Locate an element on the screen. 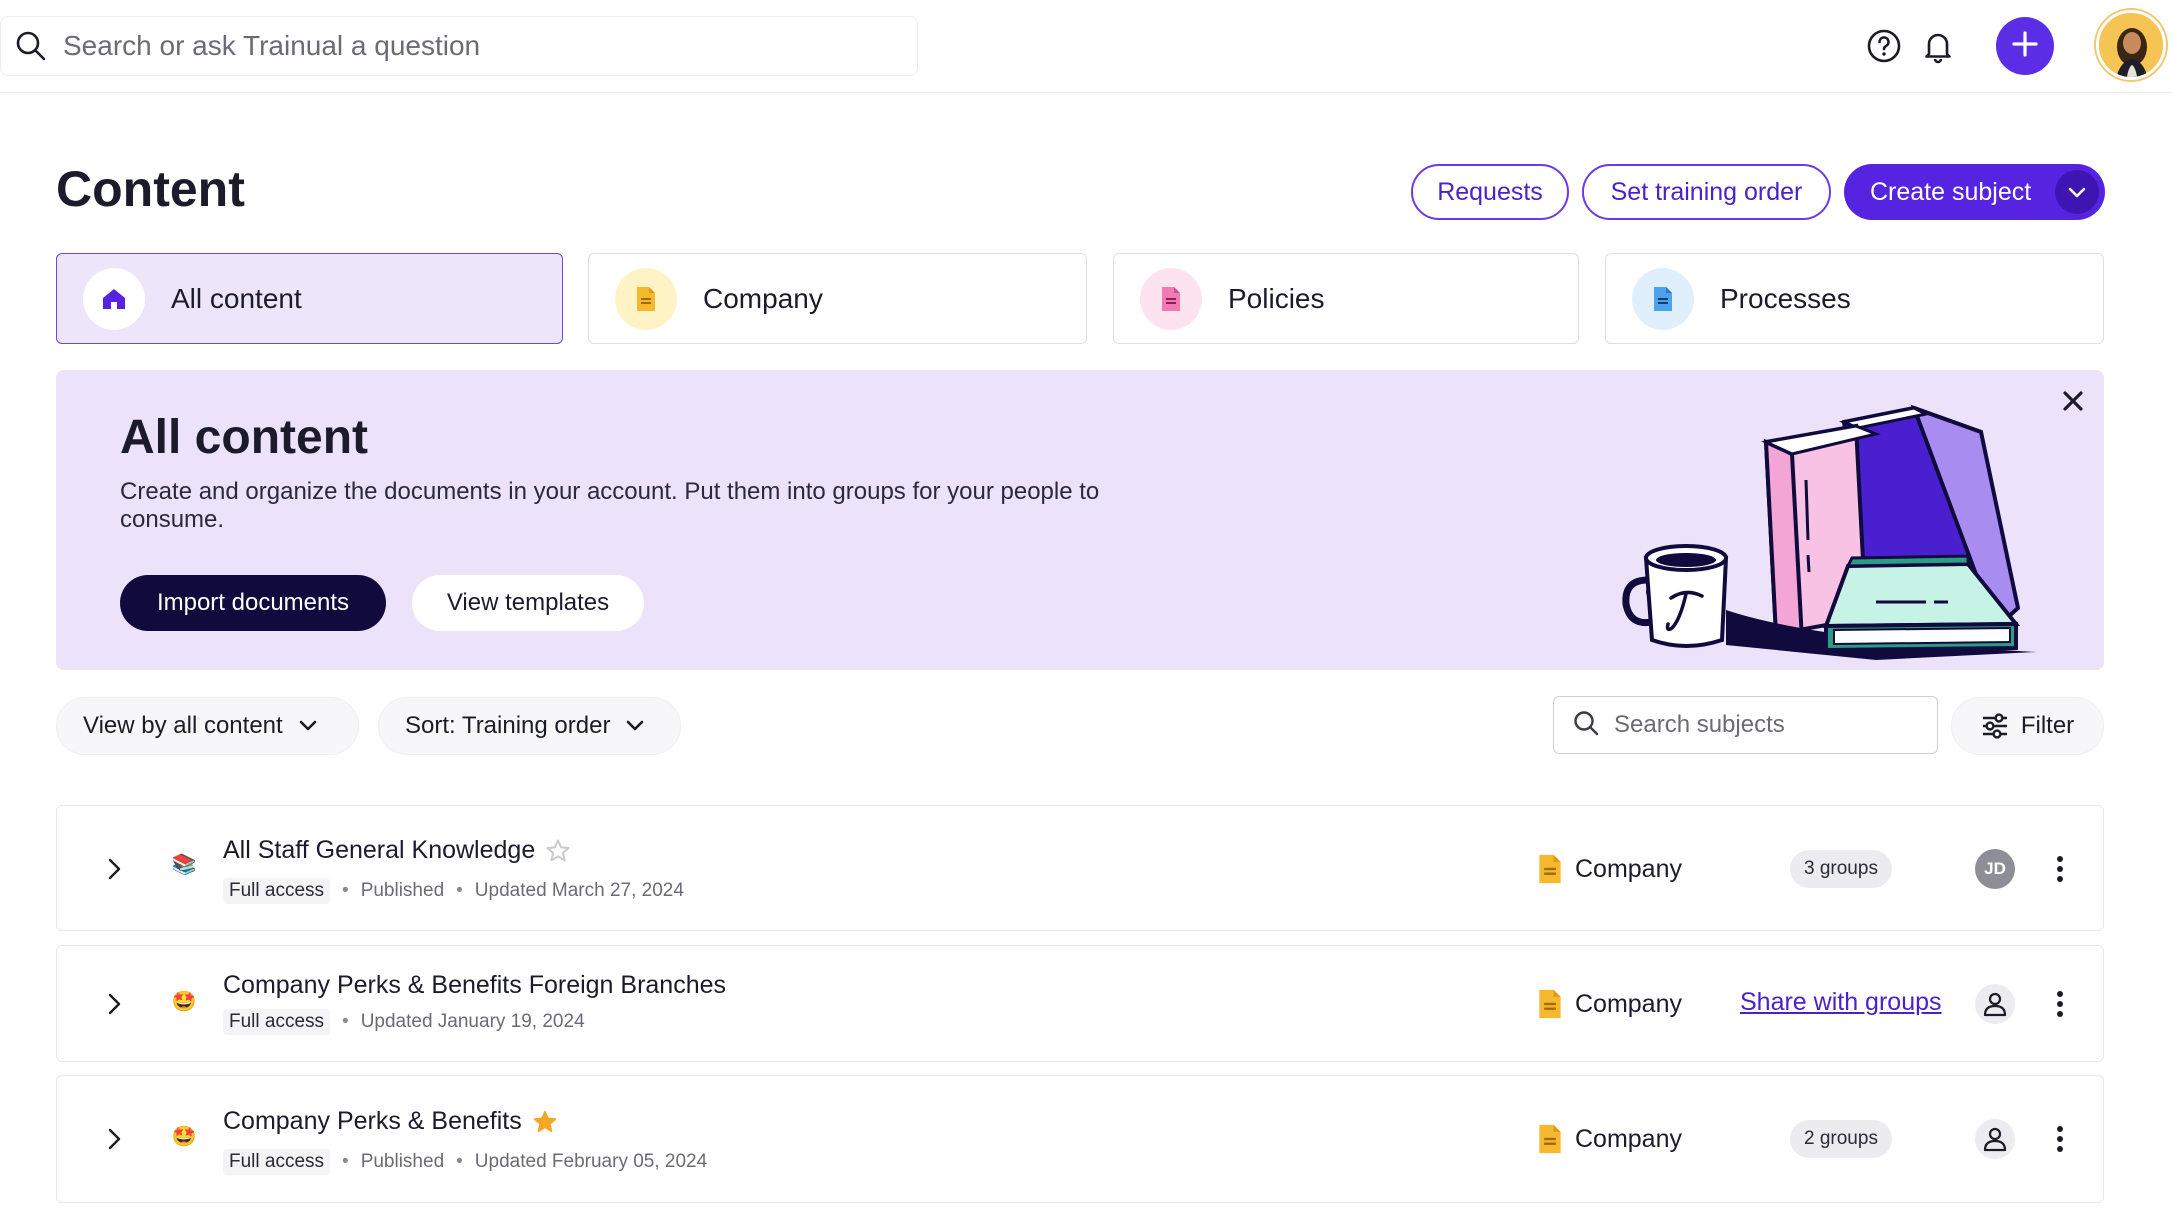 The height and width of the screenshot is (1218, 2172). bell-icon is located at coordinates (1938, 46).